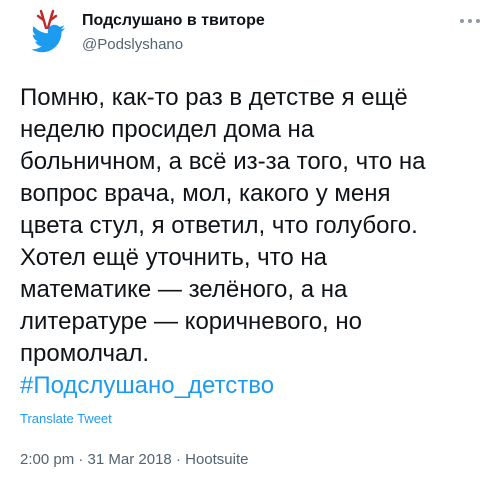 Image resolution: width=500 pixels, height=488 pixels. What do you see at coordinates (66, 418) in the screenshot?
I see `translate-tweet-link: Translate Tweet` at bounding box center [66, 418].